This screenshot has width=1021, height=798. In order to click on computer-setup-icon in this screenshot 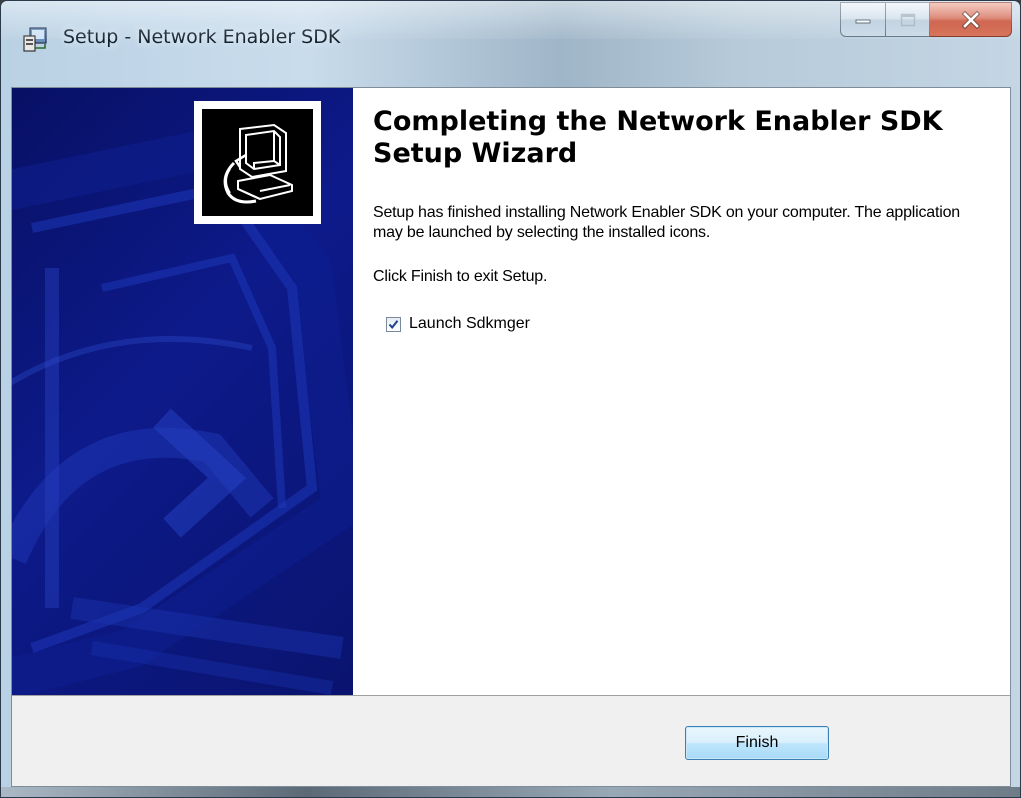, I will do `click(258, 163)`.